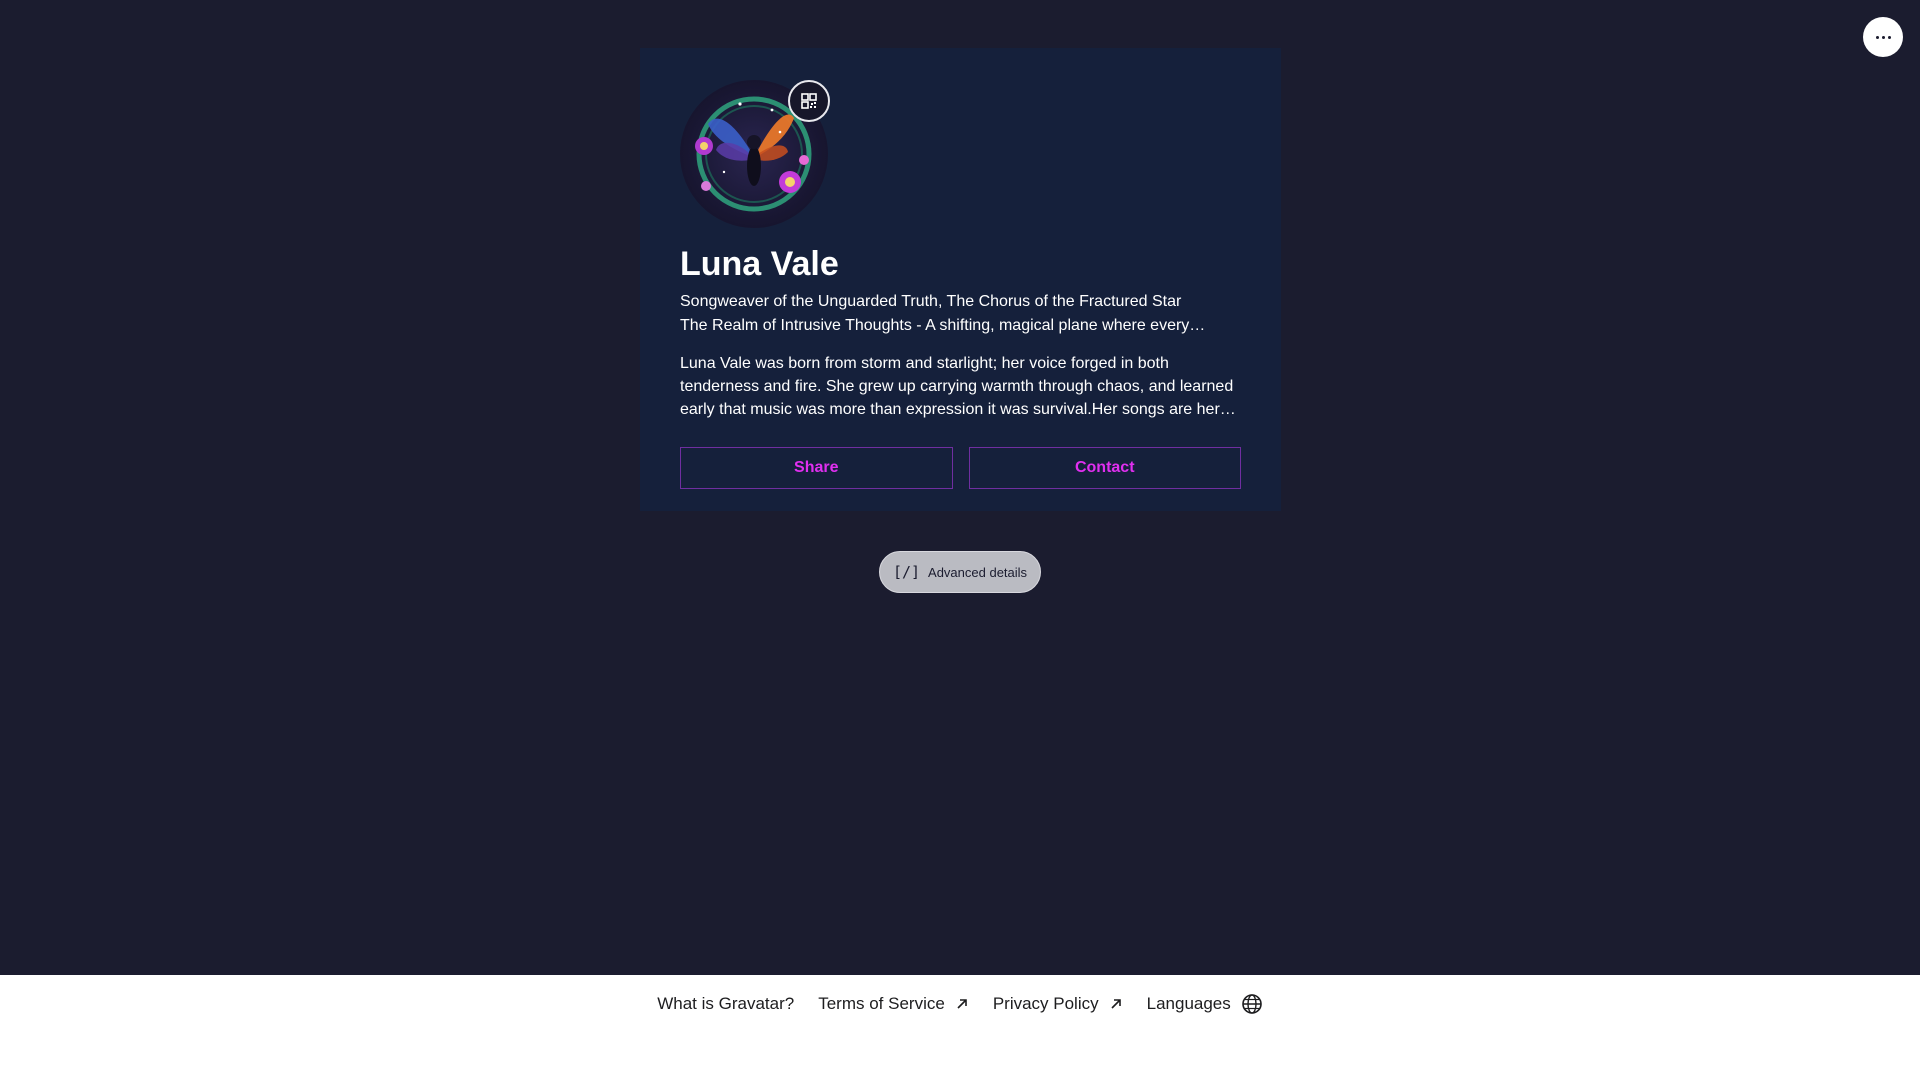 The height and width of the screenshot is (1080, 1920). I want to click on footer-link-label: What is Gravatar?, so click(726, 1003).